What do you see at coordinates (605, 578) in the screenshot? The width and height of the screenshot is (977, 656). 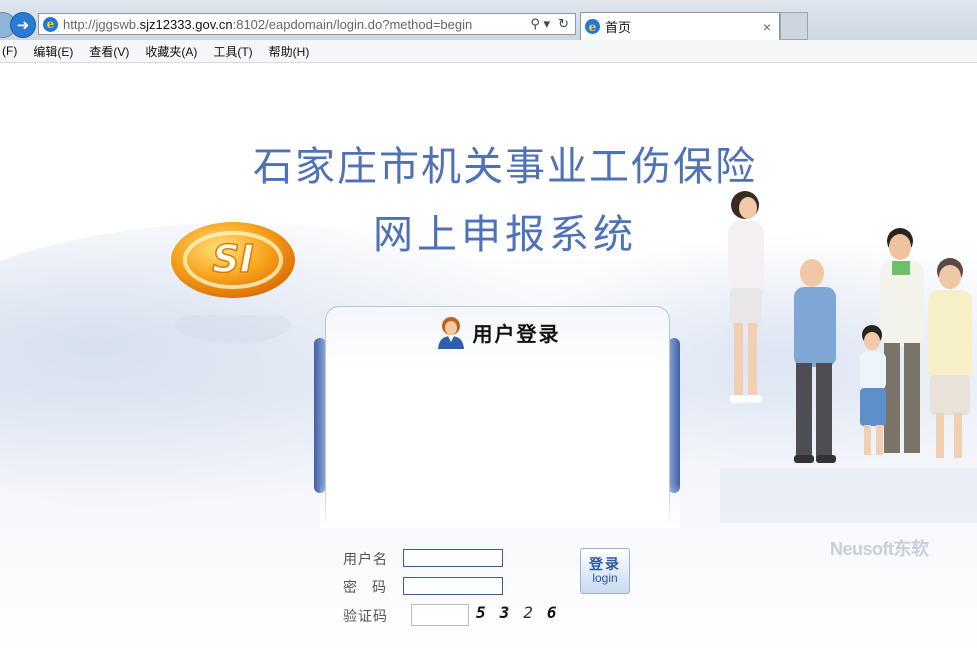 I see `login-button-sublabel: login` at bounding box center [605, 578].